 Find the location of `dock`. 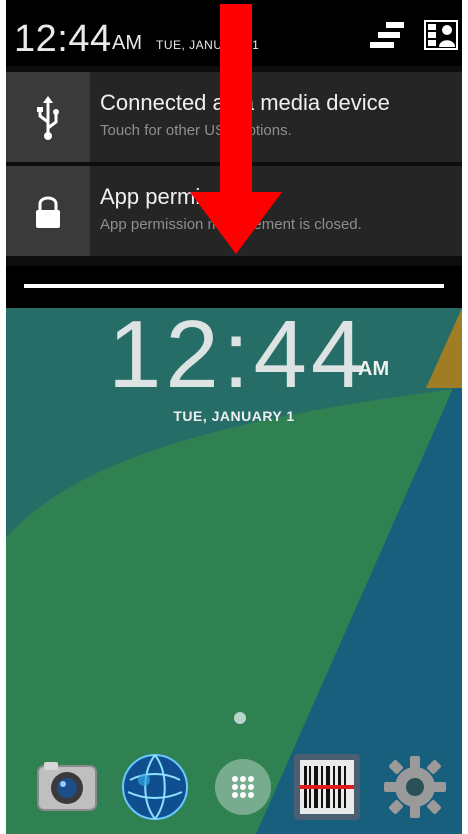

dock is located at coordinates (234, 786).